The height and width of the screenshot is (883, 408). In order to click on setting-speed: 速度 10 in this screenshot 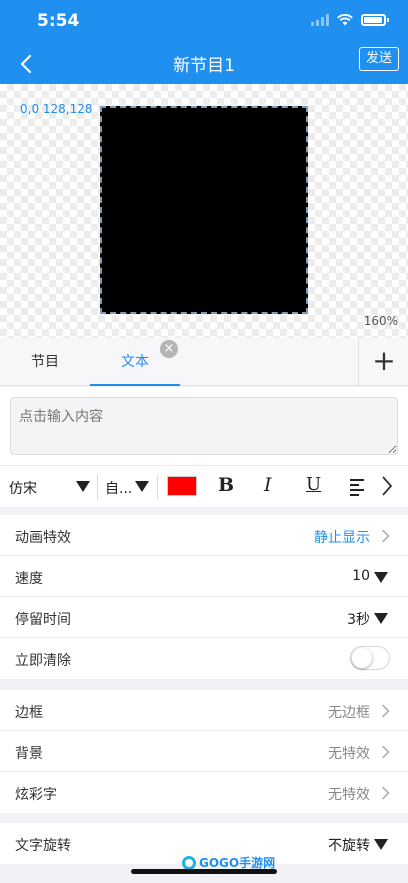, I will do `click(204, 576)`.